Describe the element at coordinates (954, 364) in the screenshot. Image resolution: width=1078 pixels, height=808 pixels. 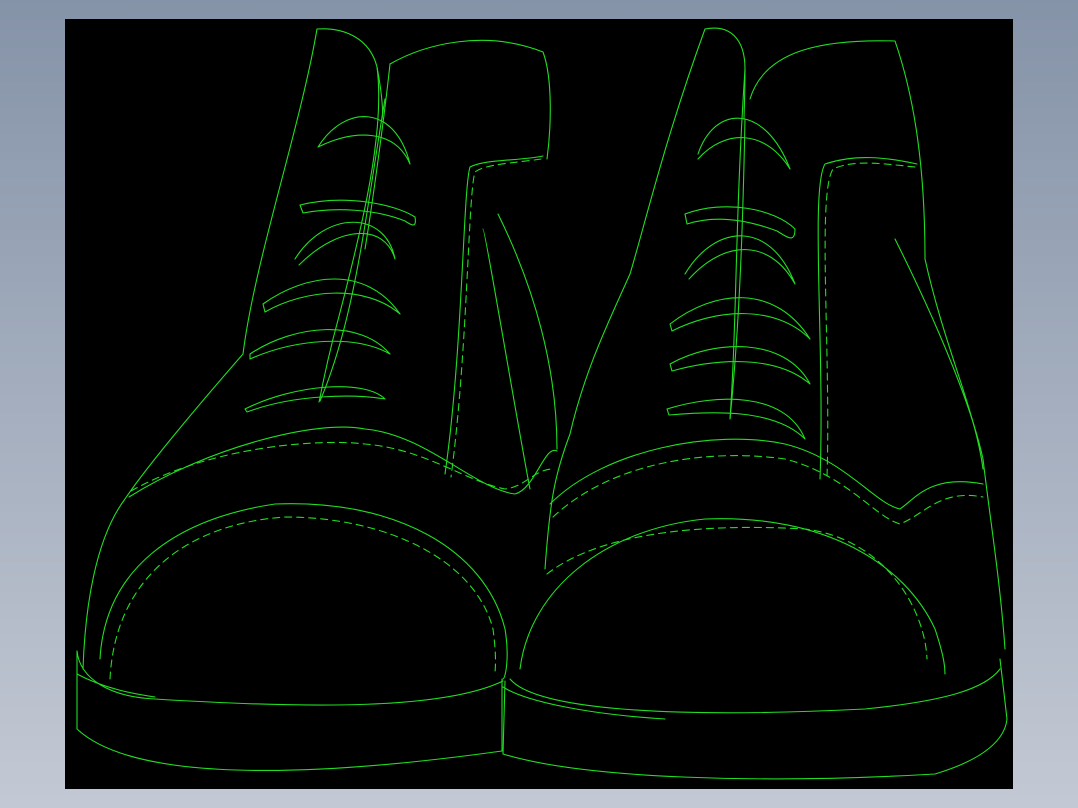
I see `right-boot-back-side` at that location.